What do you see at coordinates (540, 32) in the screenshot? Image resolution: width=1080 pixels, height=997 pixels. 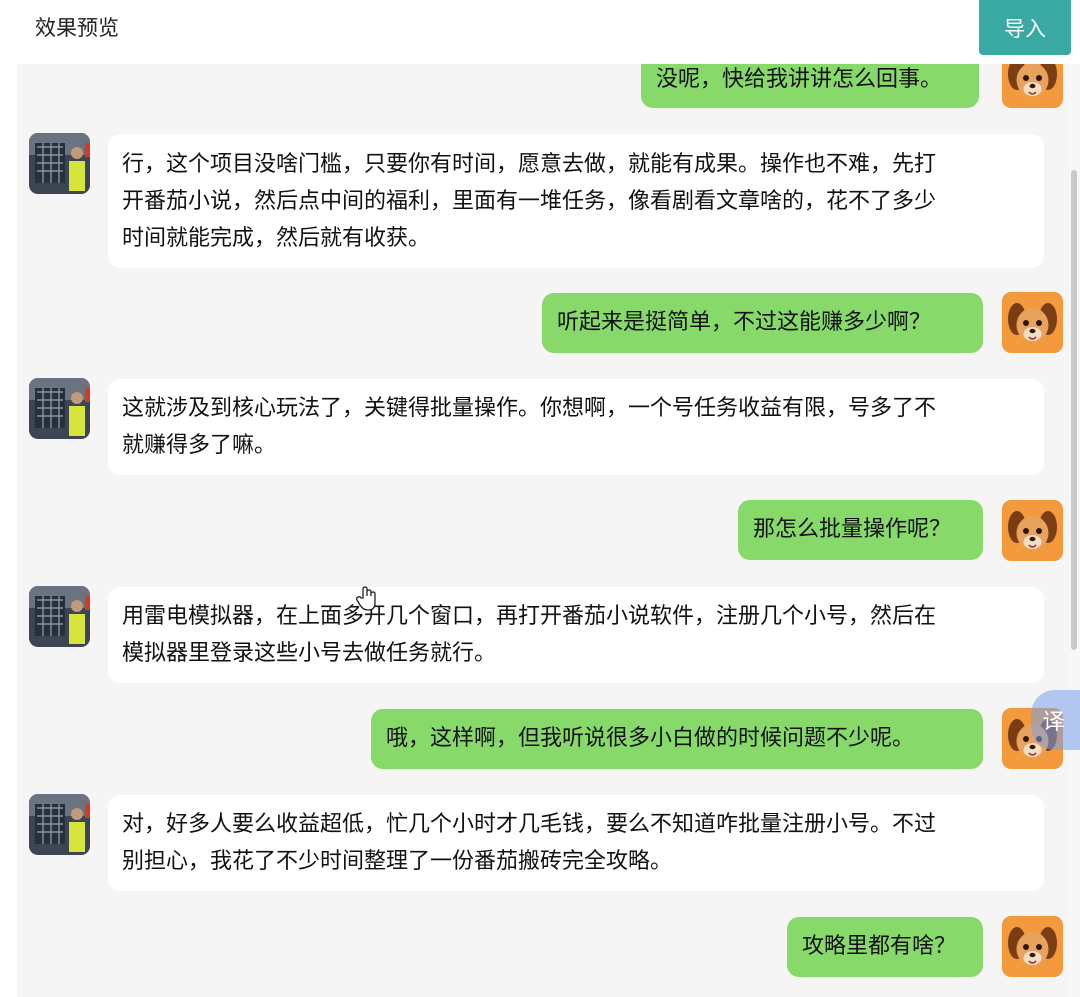 I see `header-bar: 效果预览 导入` at bounding box center [540, 32].